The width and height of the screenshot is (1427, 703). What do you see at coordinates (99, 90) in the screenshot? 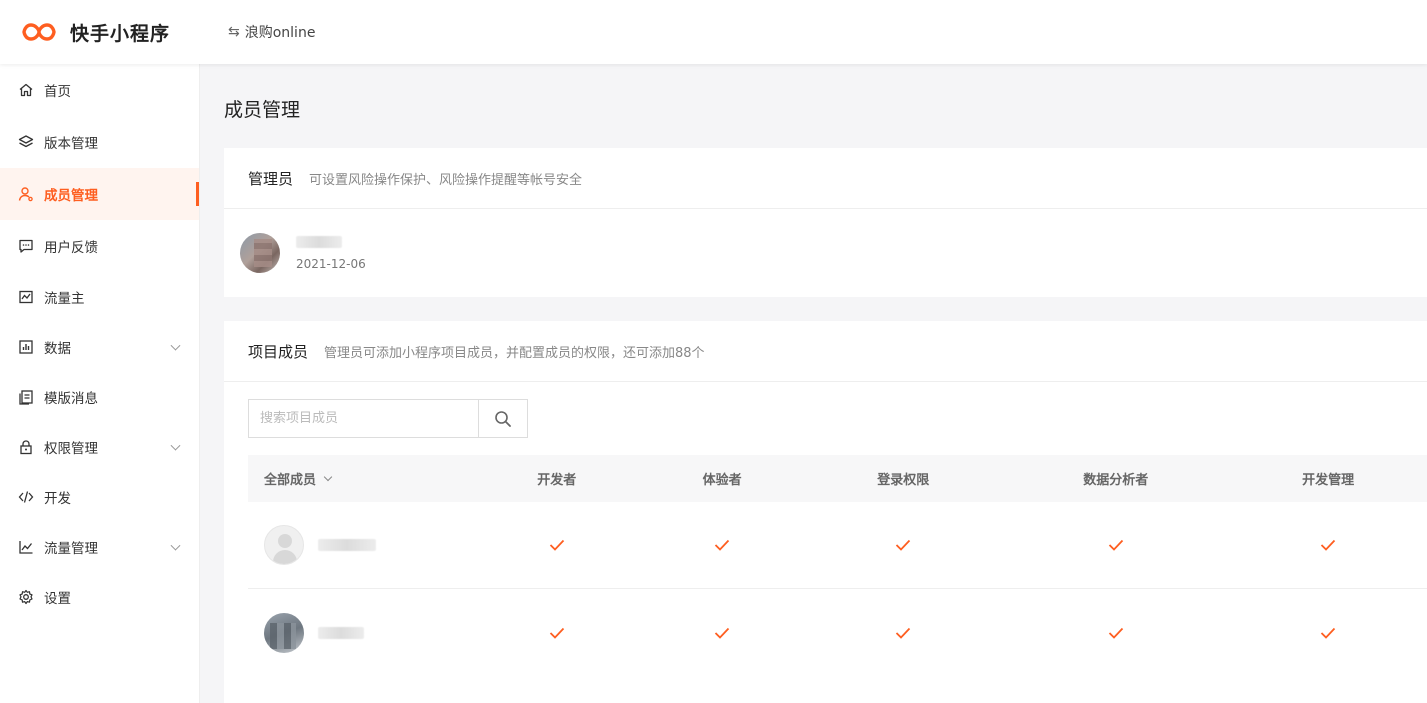
I see `sidebar-item-home: 首页` at bounding box center [99, 90].